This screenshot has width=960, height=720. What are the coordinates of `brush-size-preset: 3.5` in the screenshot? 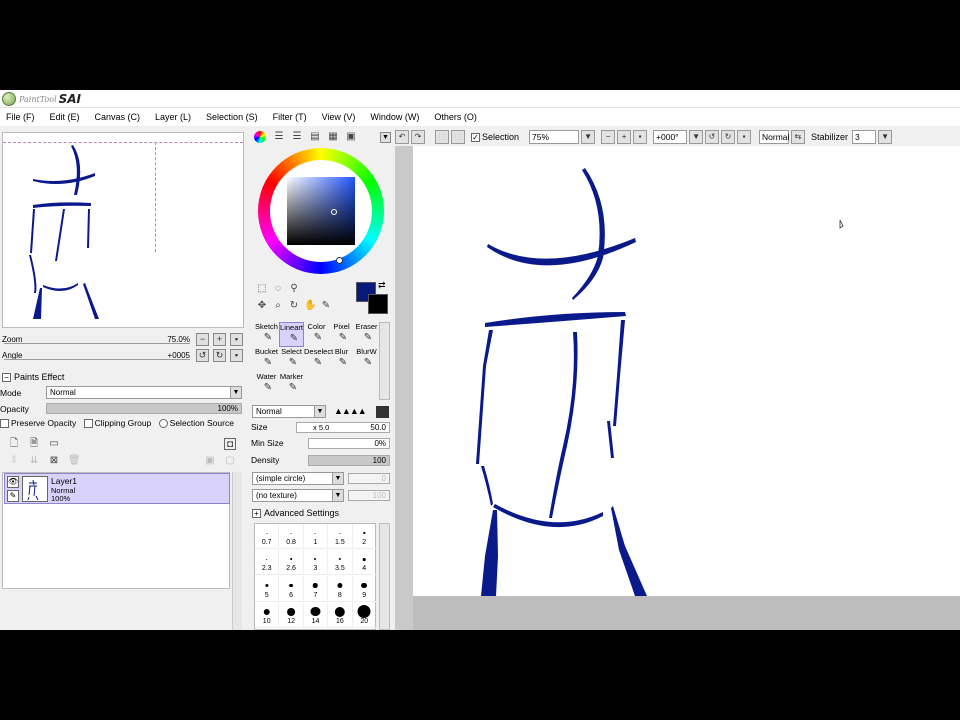 It's located at (340, 563).